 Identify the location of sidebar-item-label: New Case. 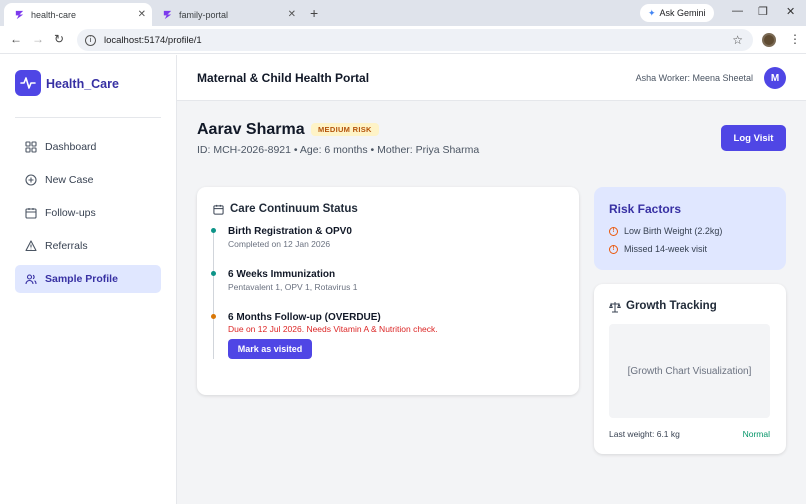
(69, 180).